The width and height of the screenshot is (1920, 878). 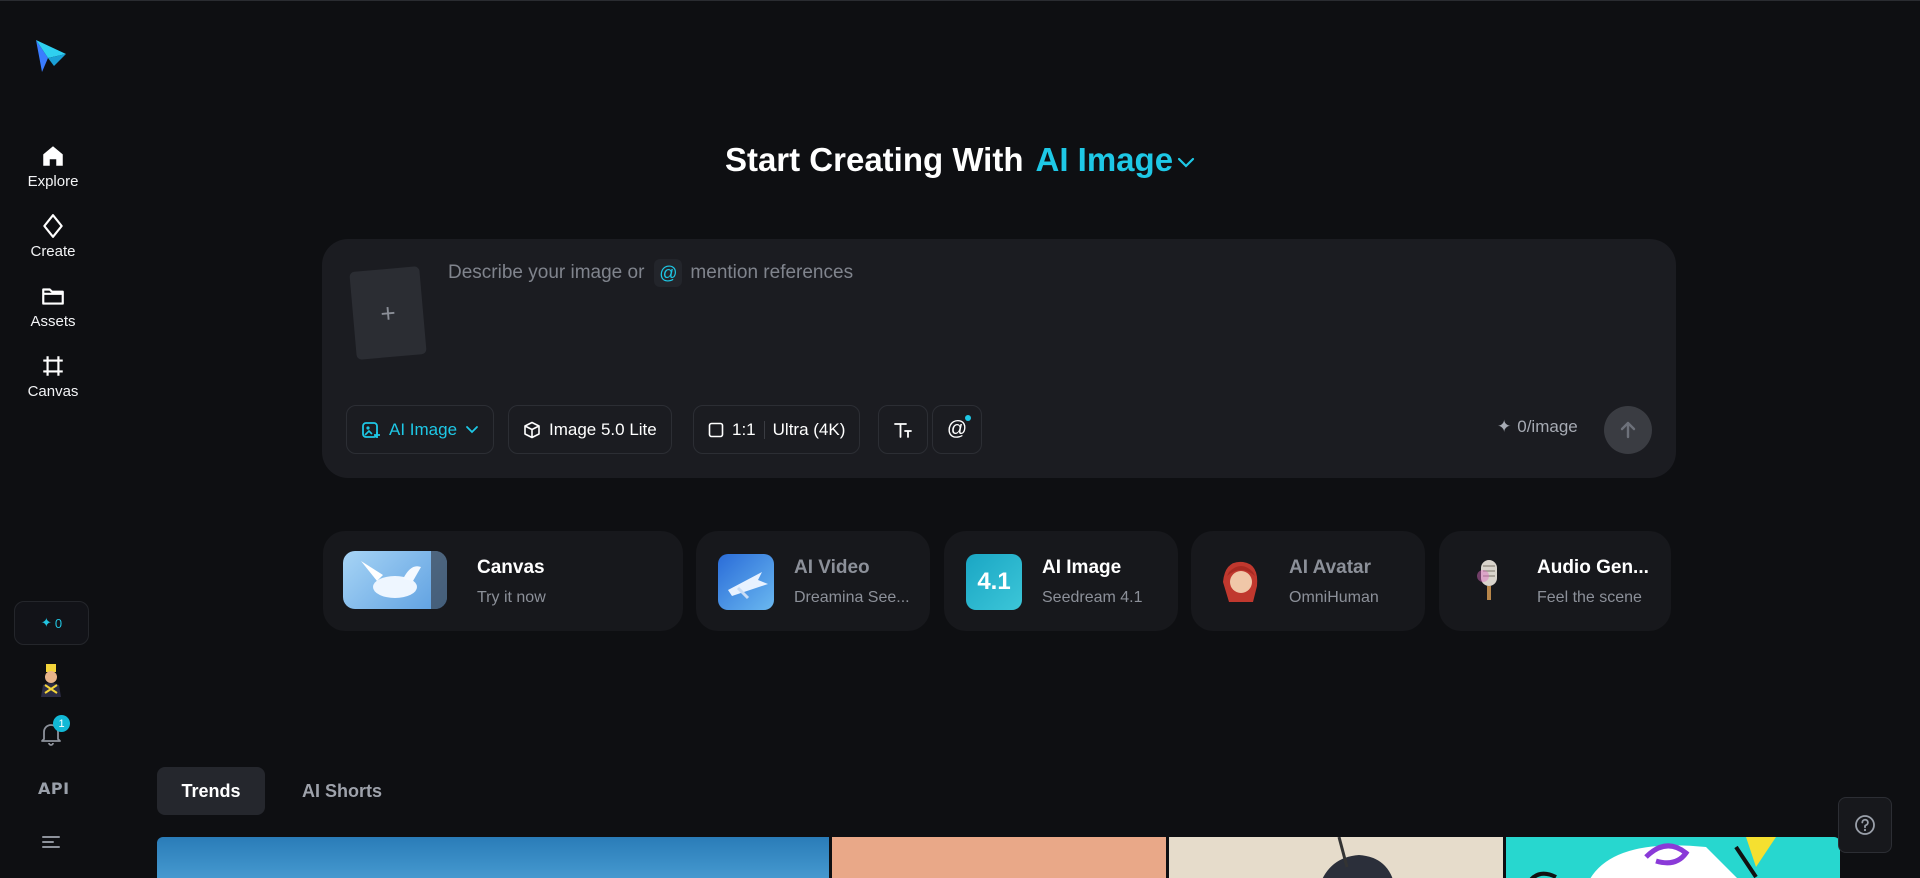 I want to click on question-icon, so click(x=1865, y=825).